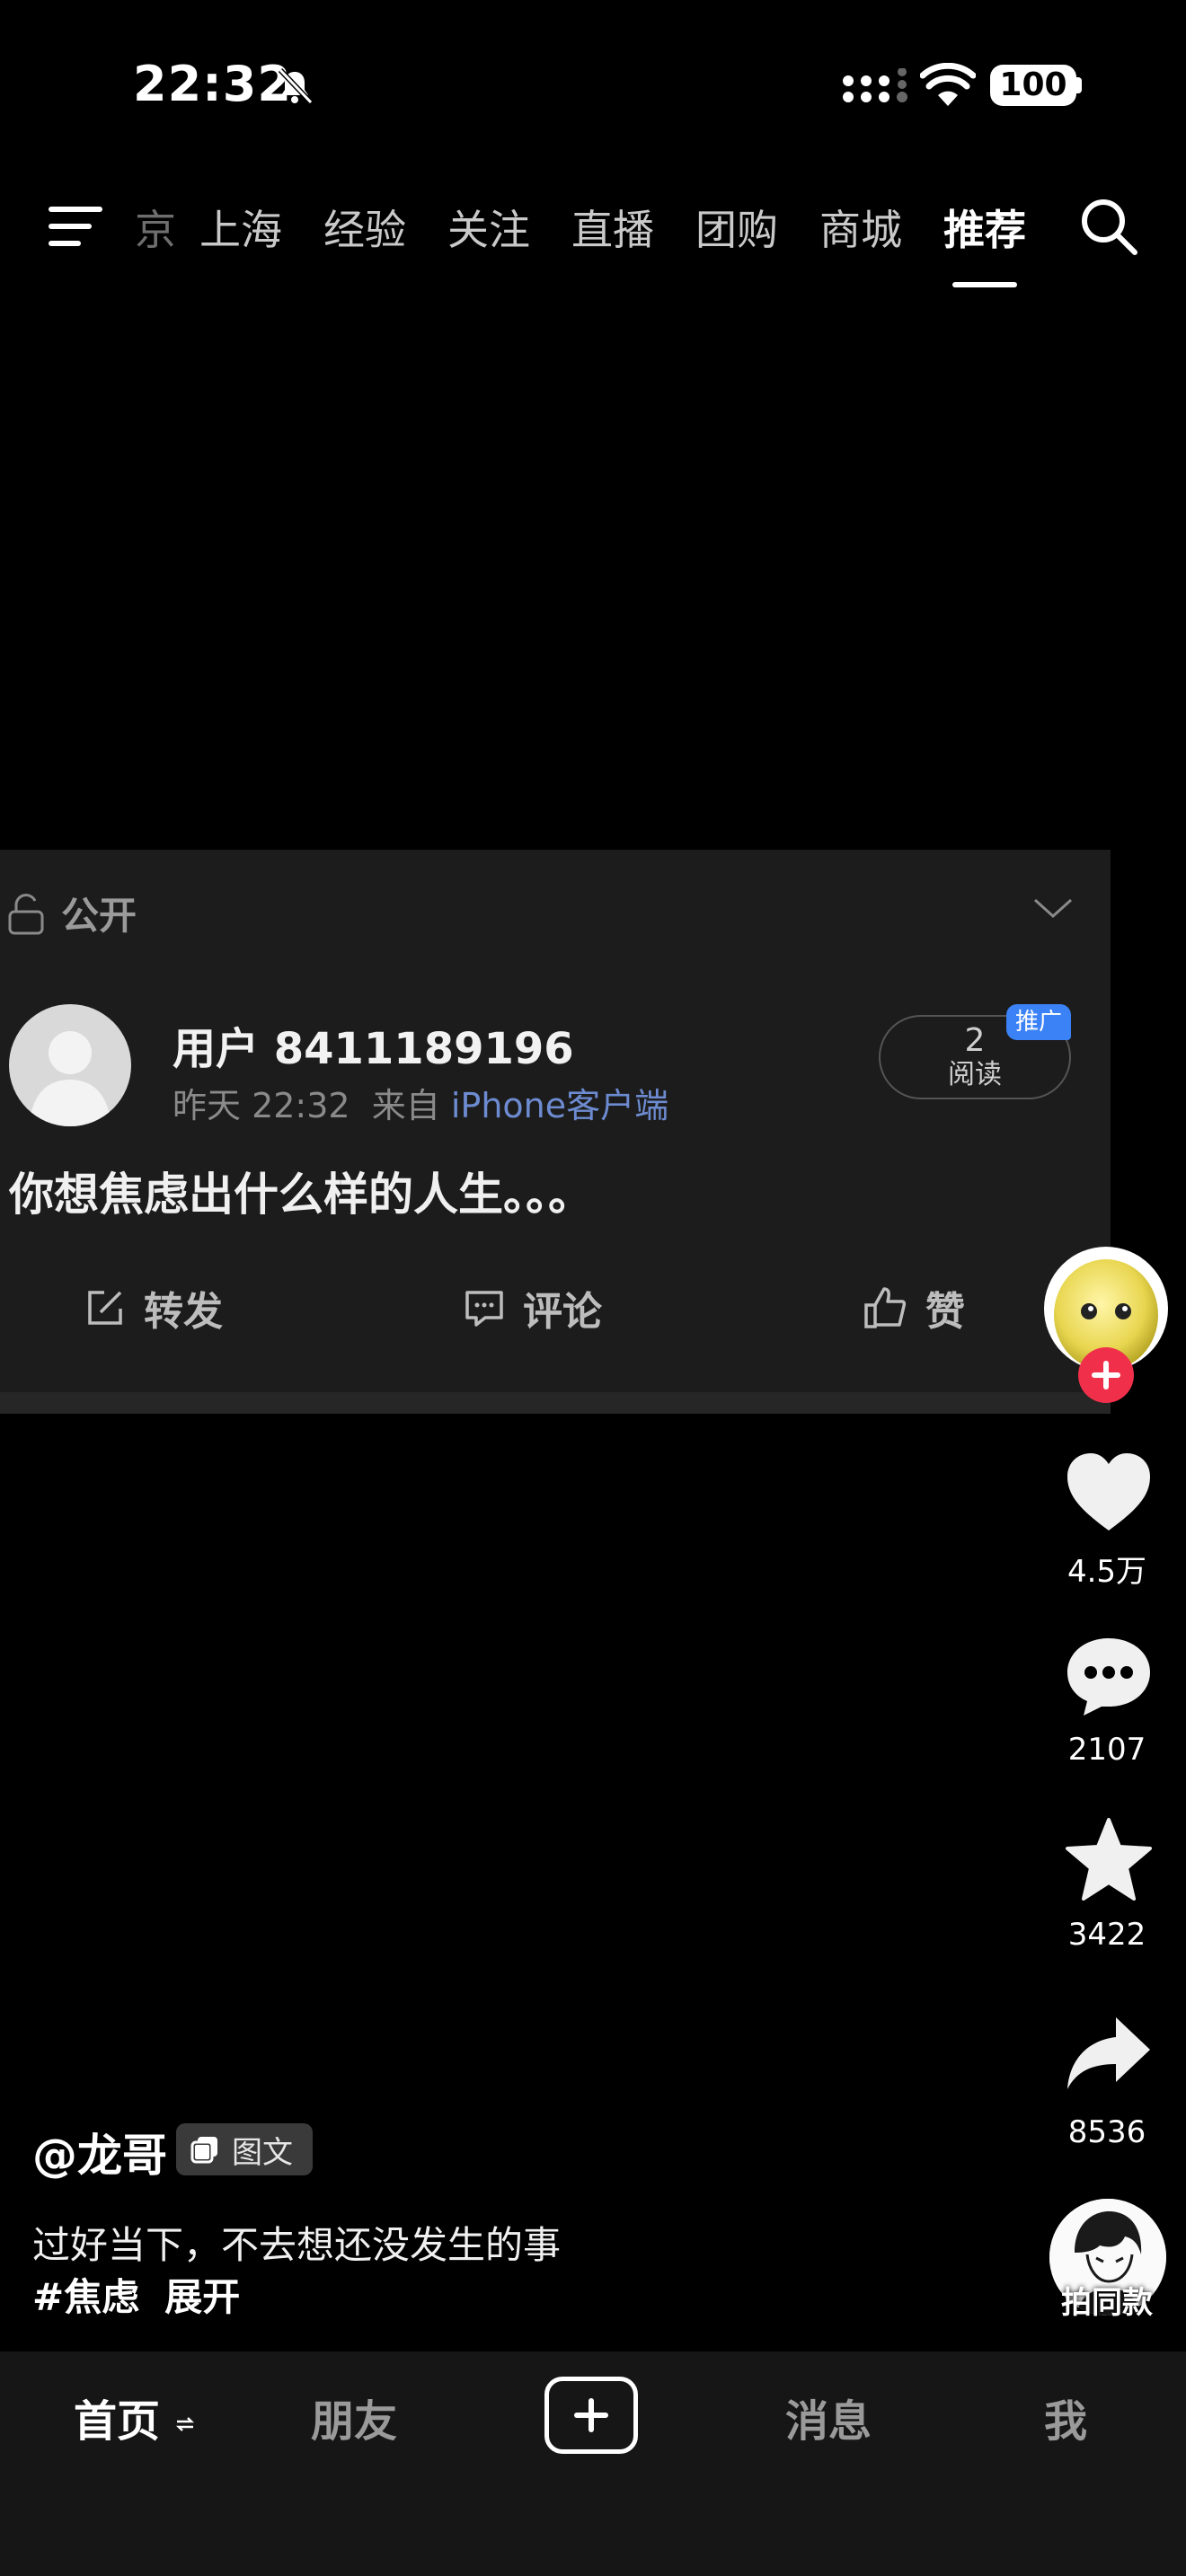  I want to click on star-icon, so click(1109, 1859).